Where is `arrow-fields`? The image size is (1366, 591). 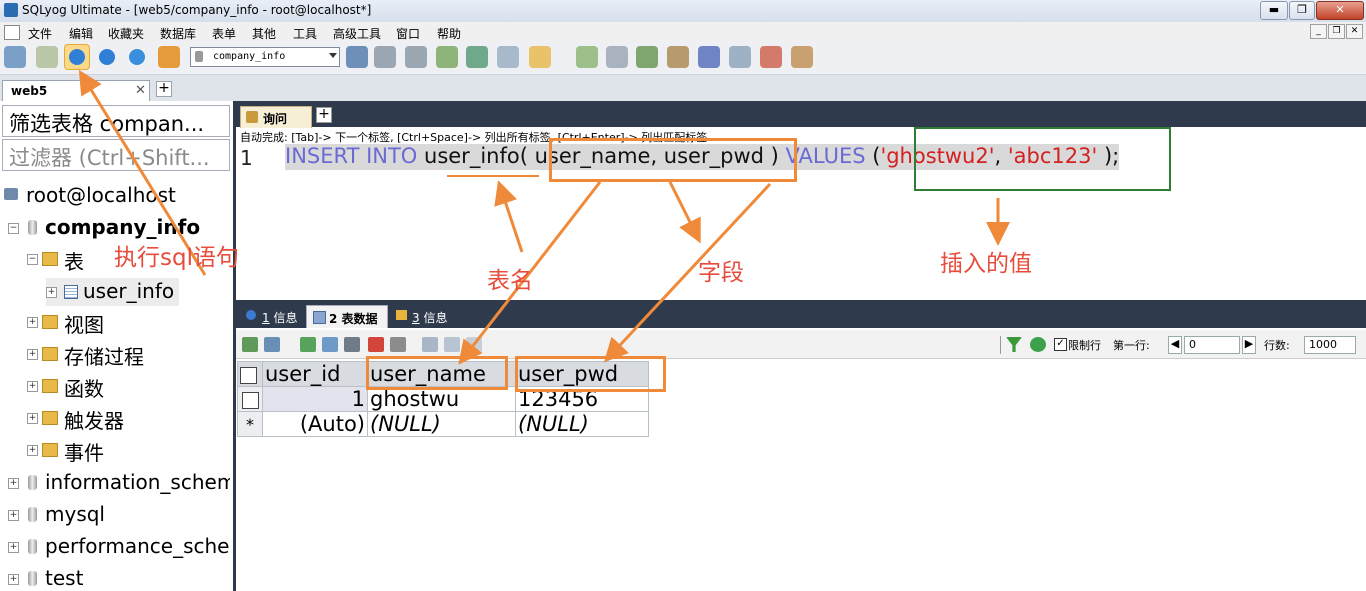 arrow-fields is located at coordinates (684, 212).